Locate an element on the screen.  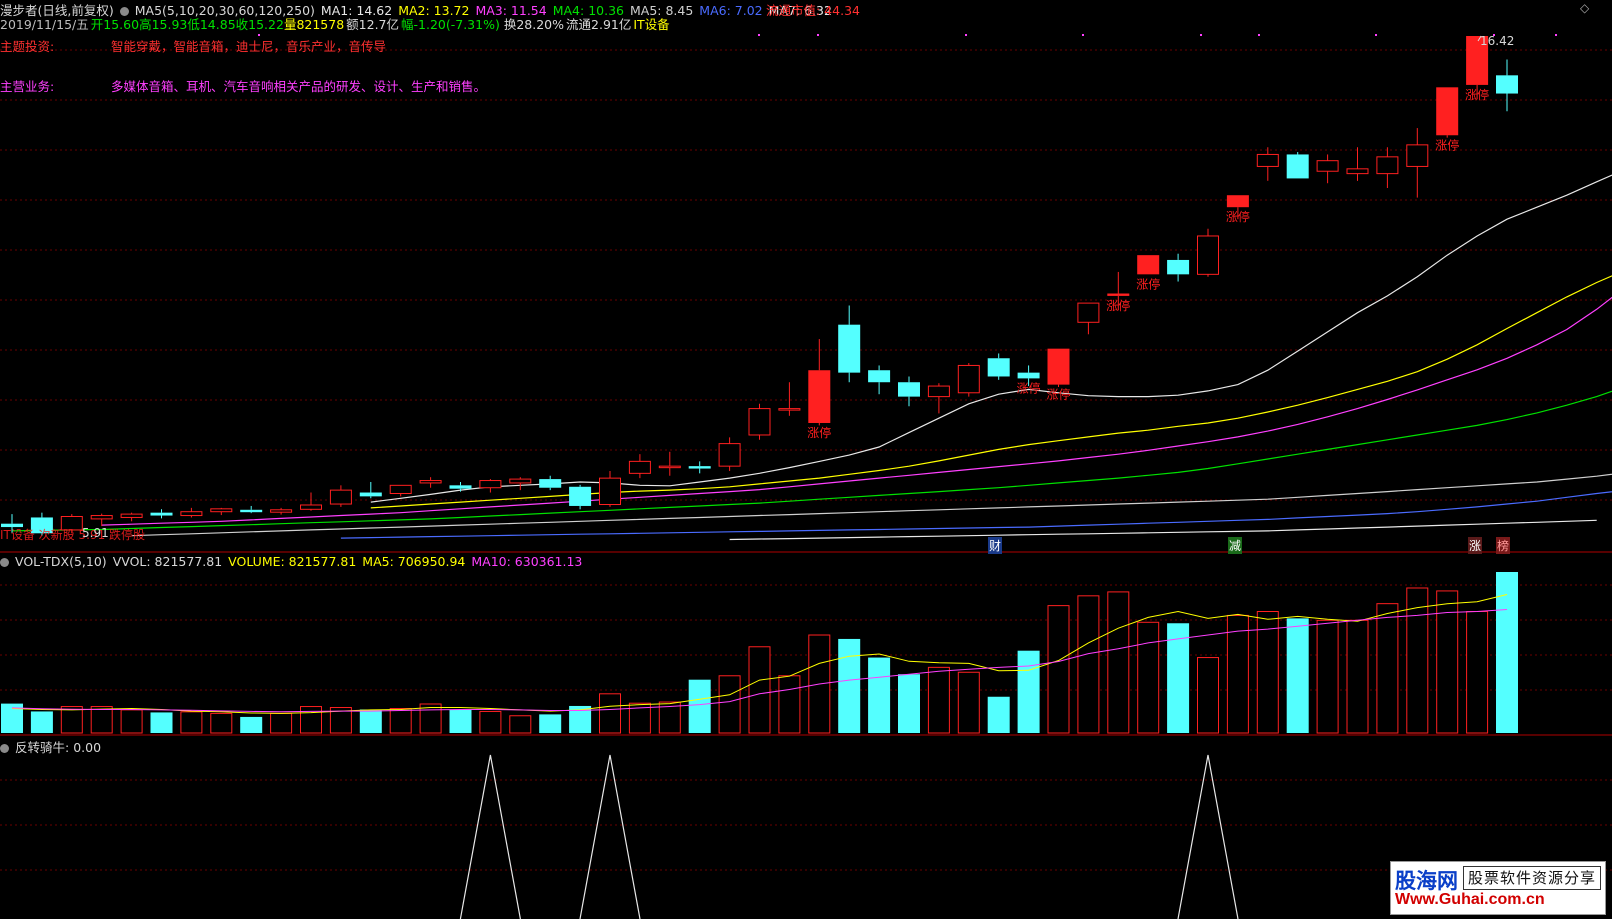
rank-marker: 榜 is located at coordinates (1503, 545).